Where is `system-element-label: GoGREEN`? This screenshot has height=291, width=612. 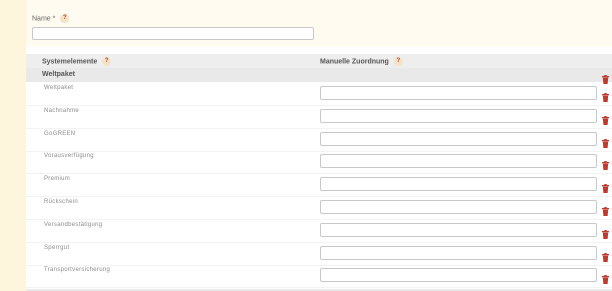
system-element-label: GoGREEN is located at coordinates (60, 133).